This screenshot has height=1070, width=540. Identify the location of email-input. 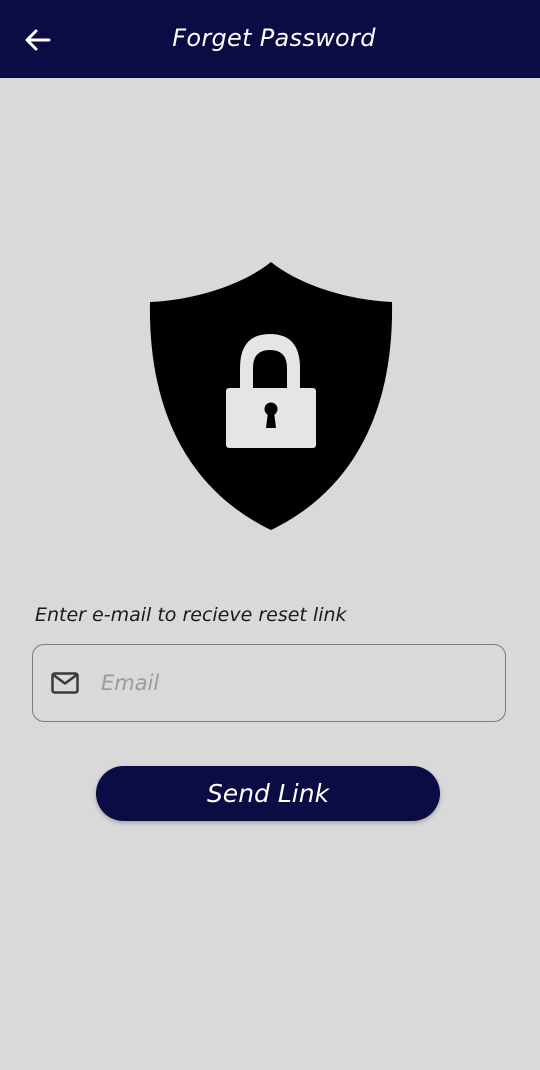
(291, 683).